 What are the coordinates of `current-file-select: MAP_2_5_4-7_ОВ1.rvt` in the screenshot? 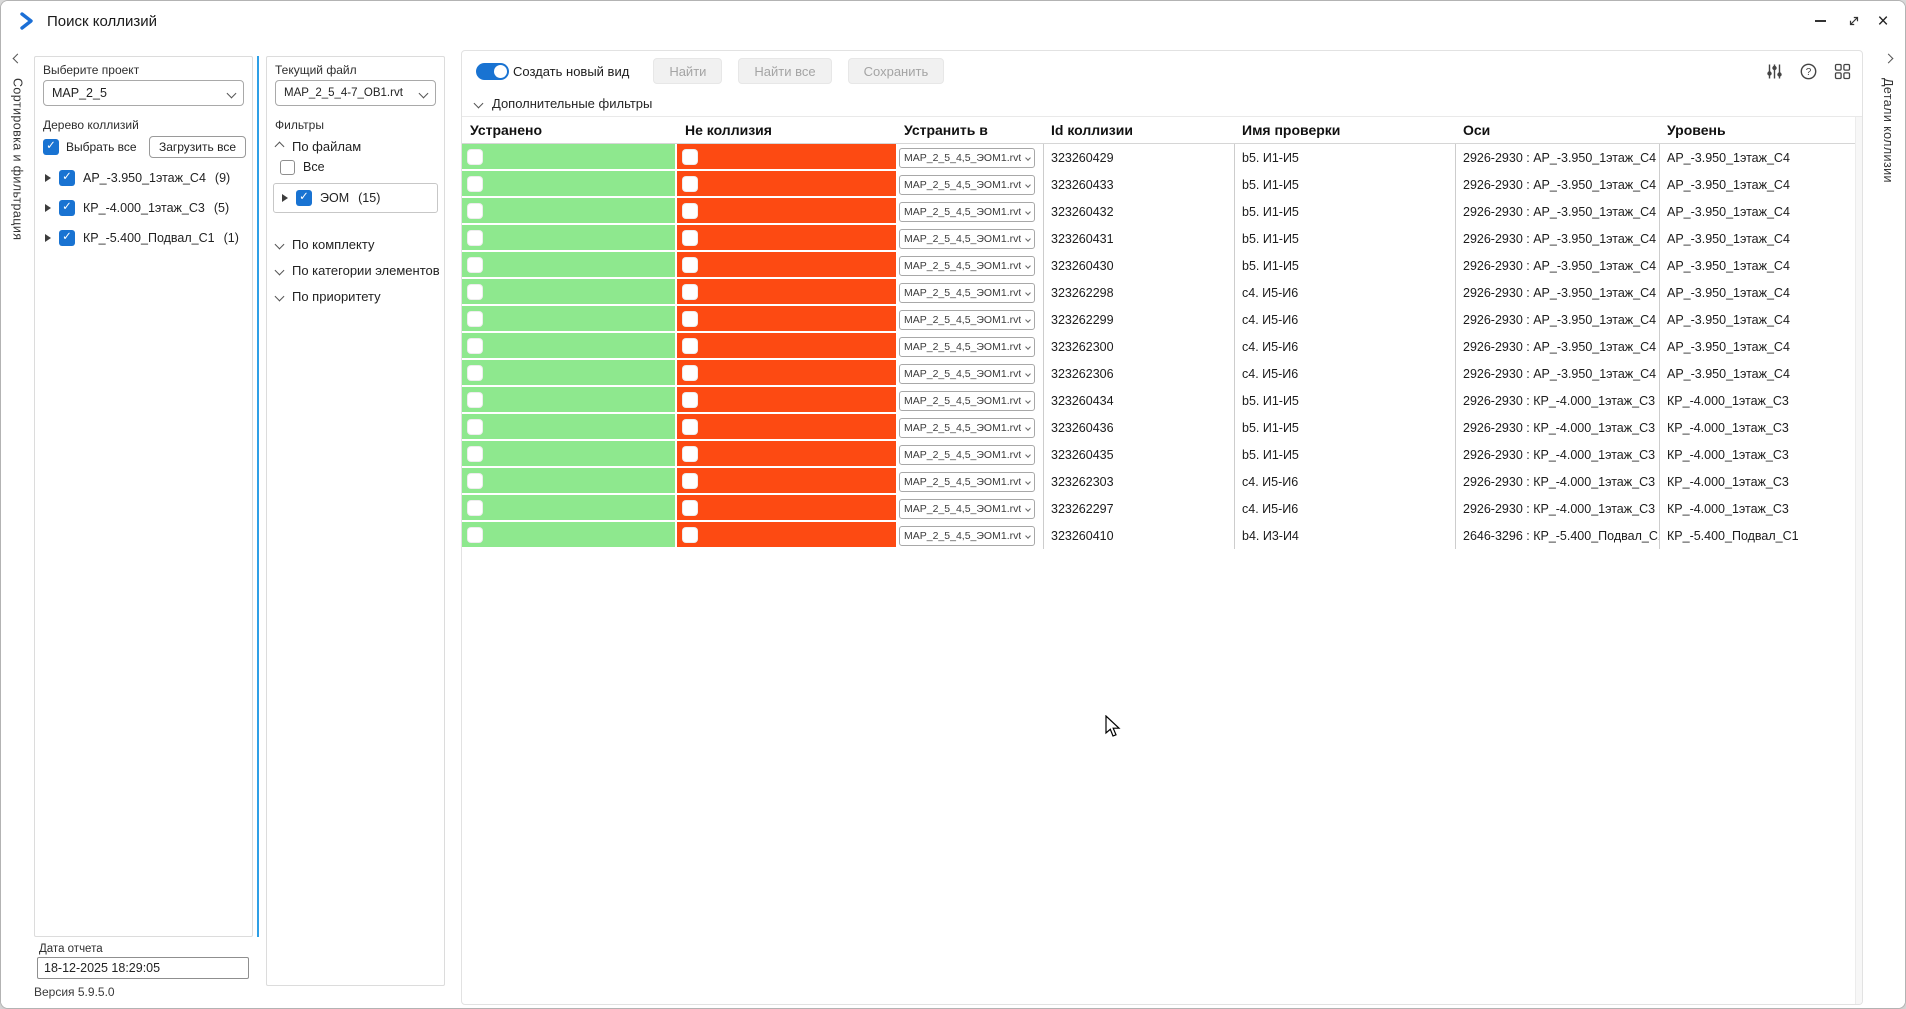 It's located at (355, 93).